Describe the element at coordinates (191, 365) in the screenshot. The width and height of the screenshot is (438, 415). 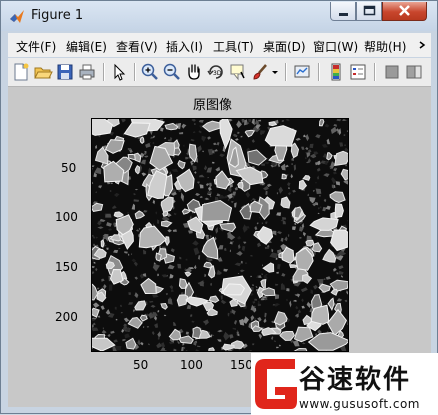
I see `x-tick-label: 100` at that location.